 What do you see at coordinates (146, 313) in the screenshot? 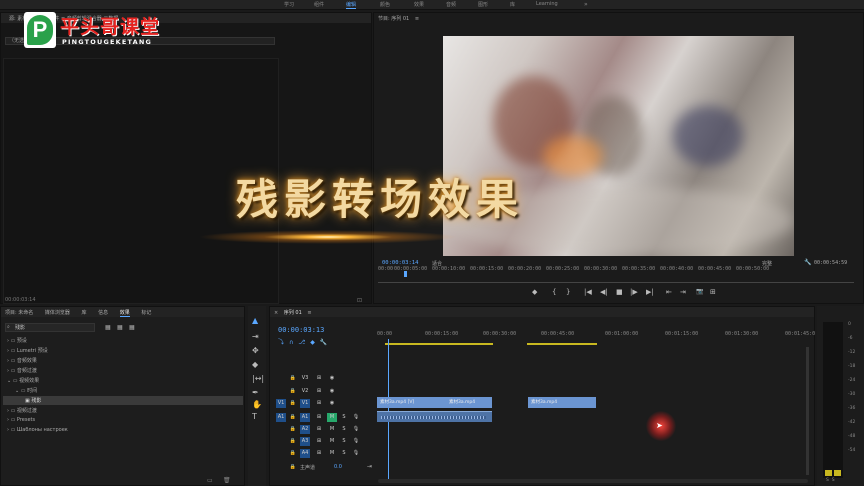
I see `tab-markers: 标记` at bounding box center [146, 313].